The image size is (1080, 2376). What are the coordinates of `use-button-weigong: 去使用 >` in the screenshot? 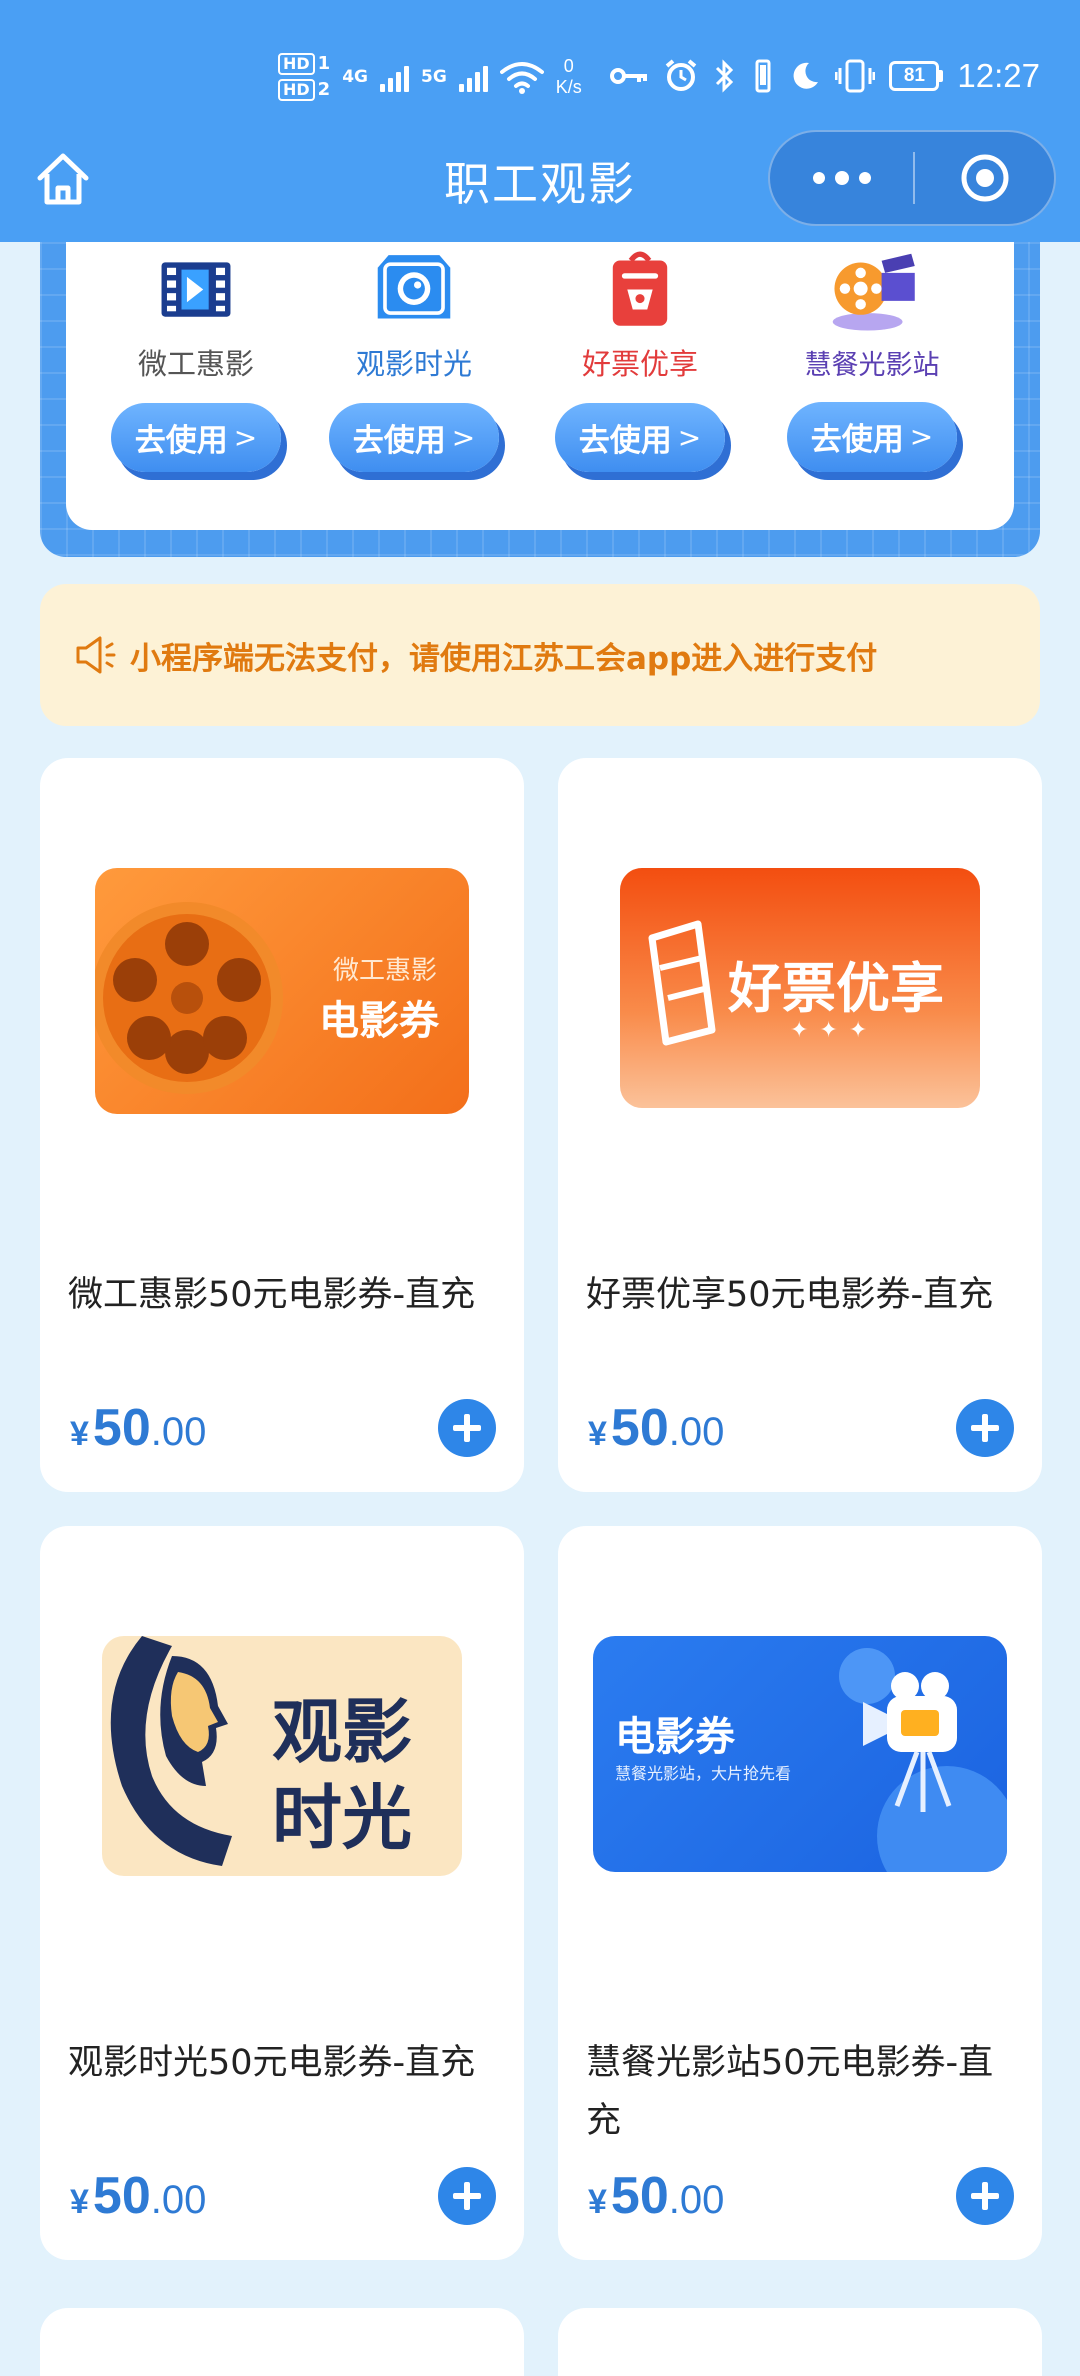 It's located at (196, 437).